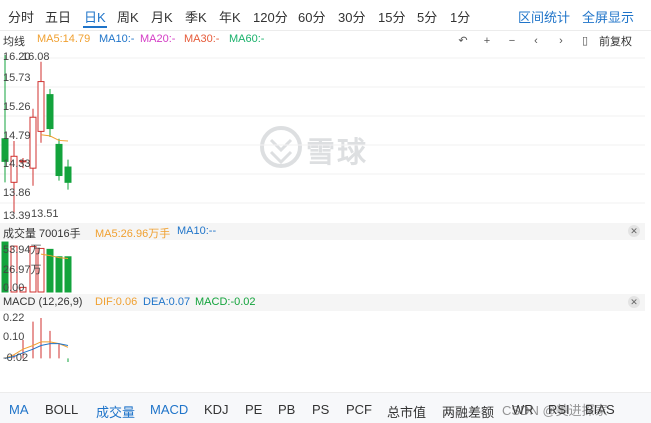 The image size is (651, 423). Describe the element at coordinates (17, 136) in the screenshot. I see `price-tick-1479: 14.79` at that location.